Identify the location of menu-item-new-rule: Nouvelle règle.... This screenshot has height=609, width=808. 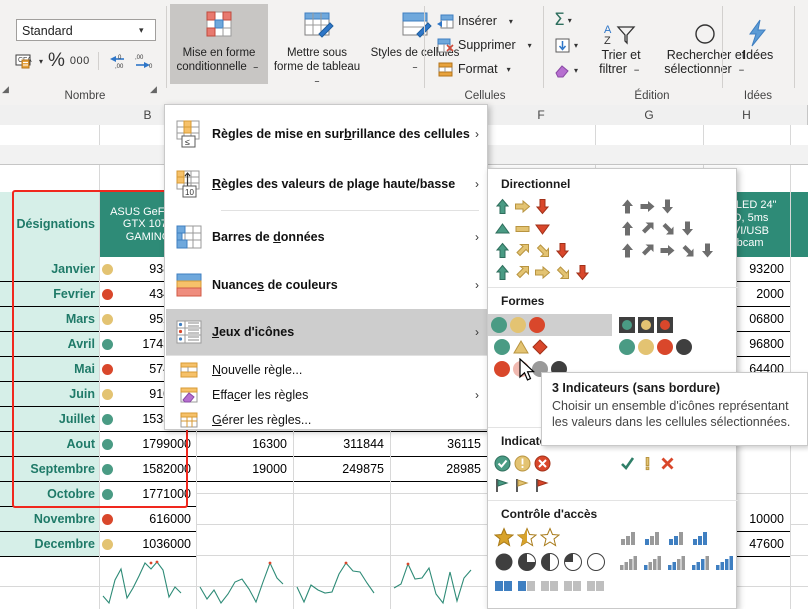
(327, 369).